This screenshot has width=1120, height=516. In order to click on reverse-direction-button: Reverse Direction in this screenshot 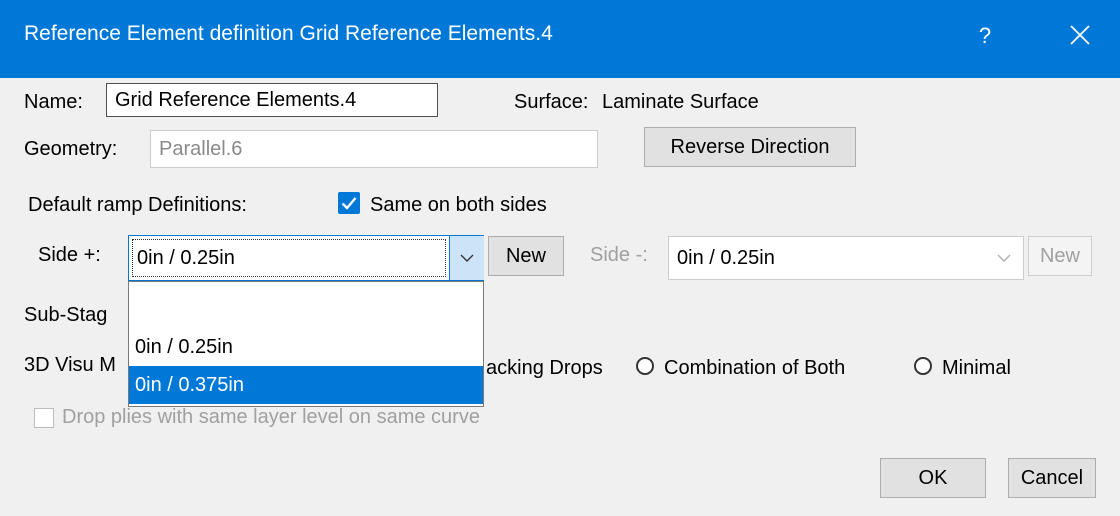, I will do `click(750, 147)`.